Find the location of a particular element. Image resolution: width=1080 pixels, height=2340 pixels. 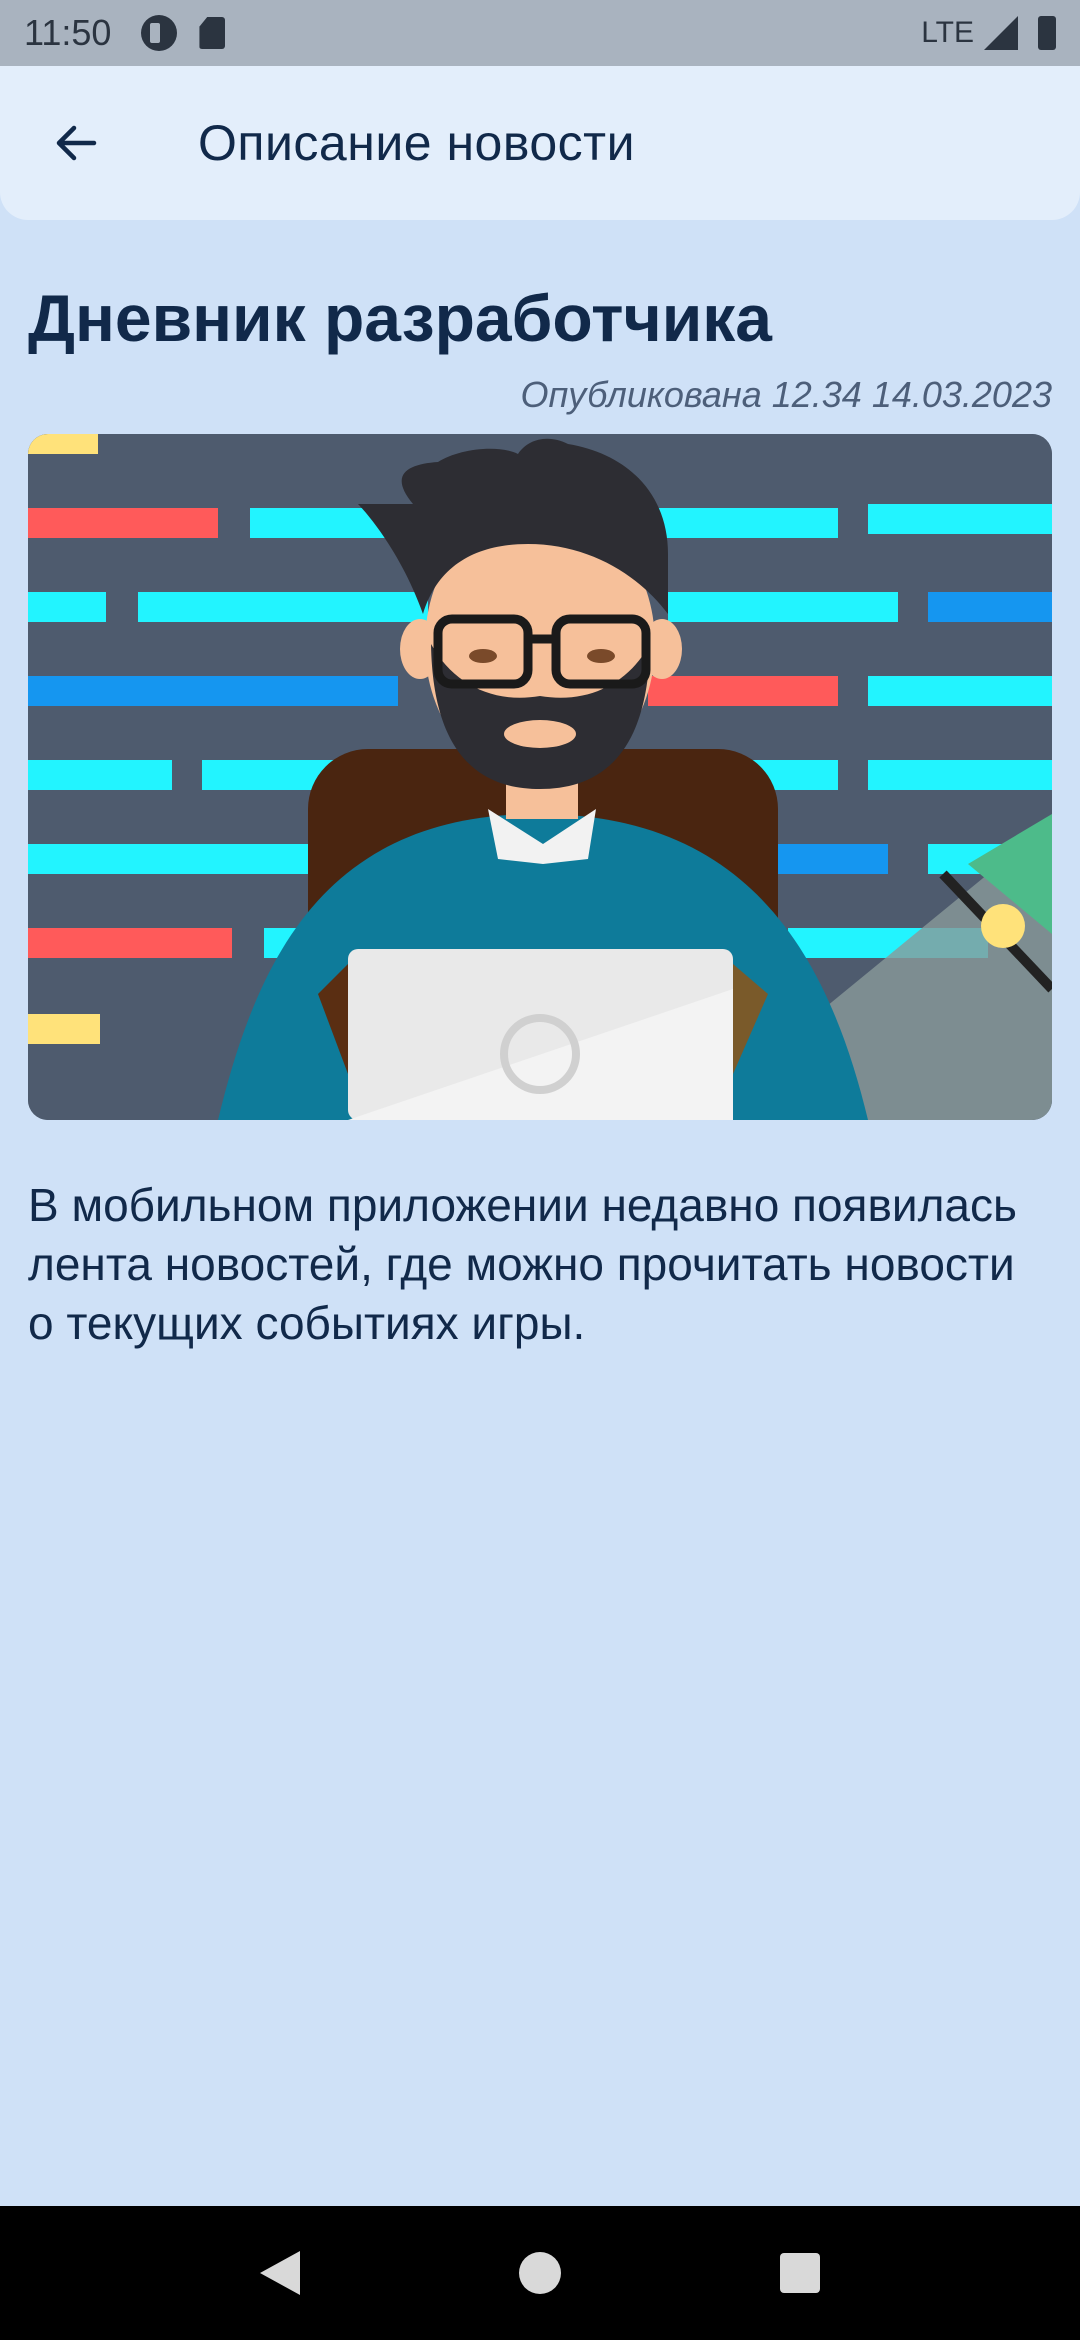

nav-recents-icon is located at coordinates (800, 2273).